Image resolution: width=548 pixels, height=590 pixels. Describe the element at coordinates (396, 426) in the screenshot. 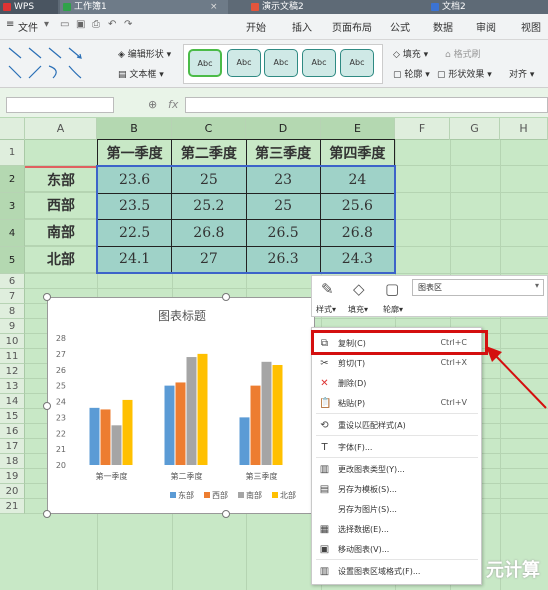

I see `menu-item-reset: ⟲ 重设以匹配样式(A)` at that location.